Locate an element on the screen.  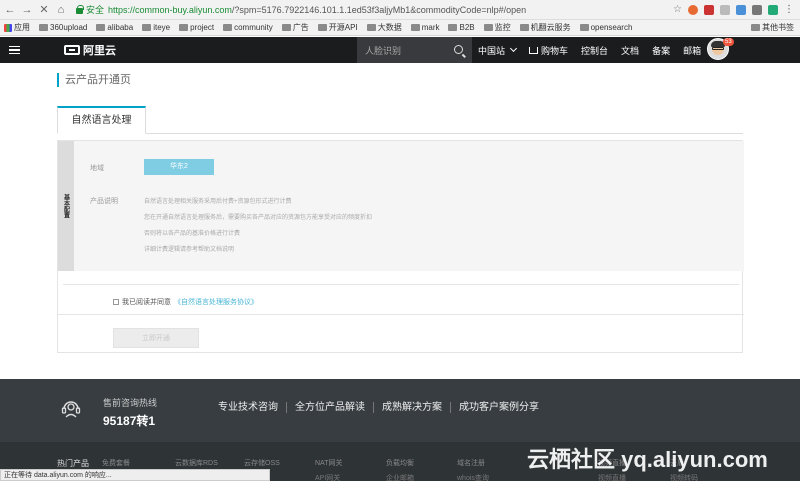
tab-nlp: 自然语言处理 is located at coordinates (101, 120).